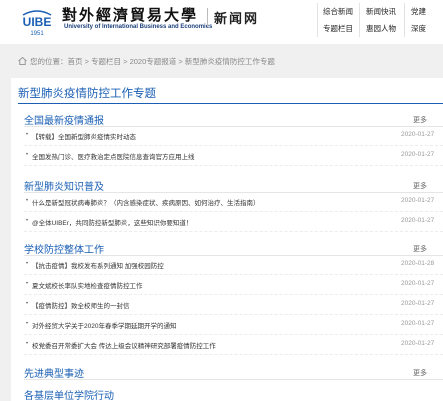  Describe the element at coordinates (230, 103) in the screenshot. I see `title-divider` at that location.